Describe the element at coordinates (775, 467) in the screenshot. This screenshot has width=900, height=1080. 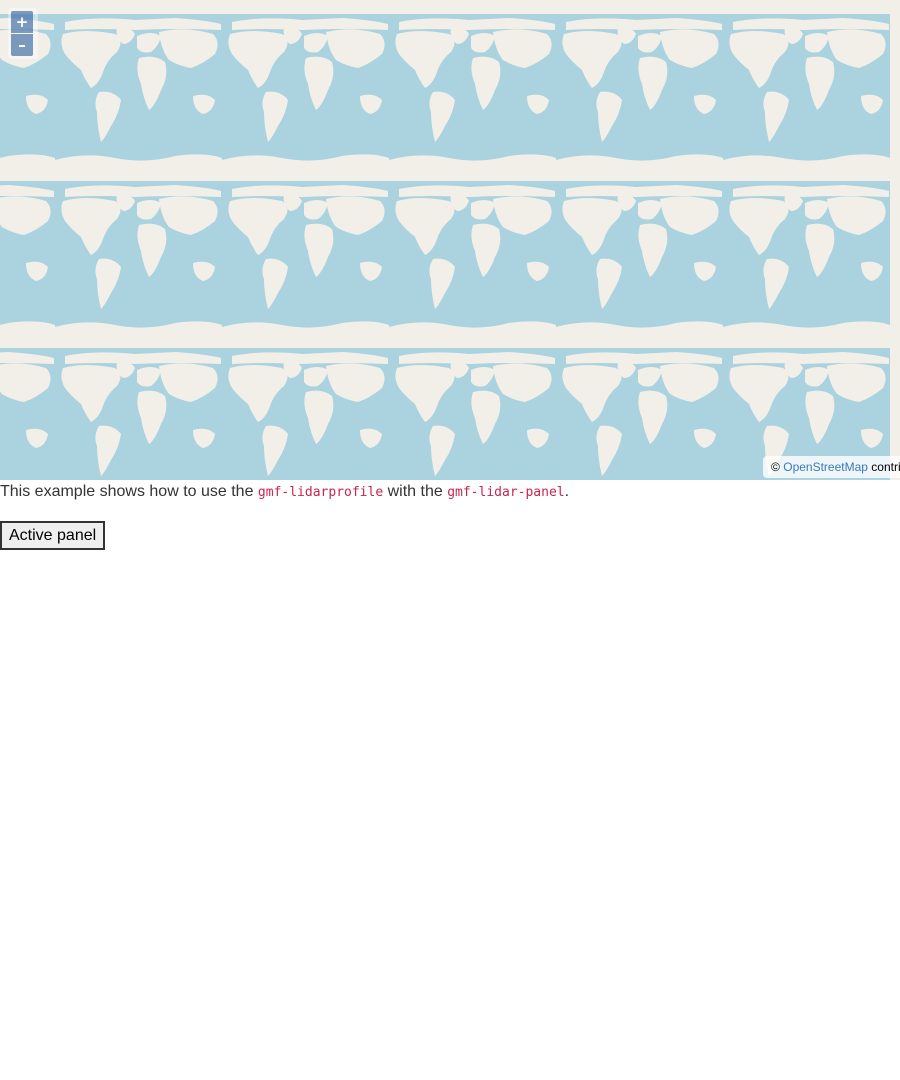
I see `copyright-symbol: ©` at that location.